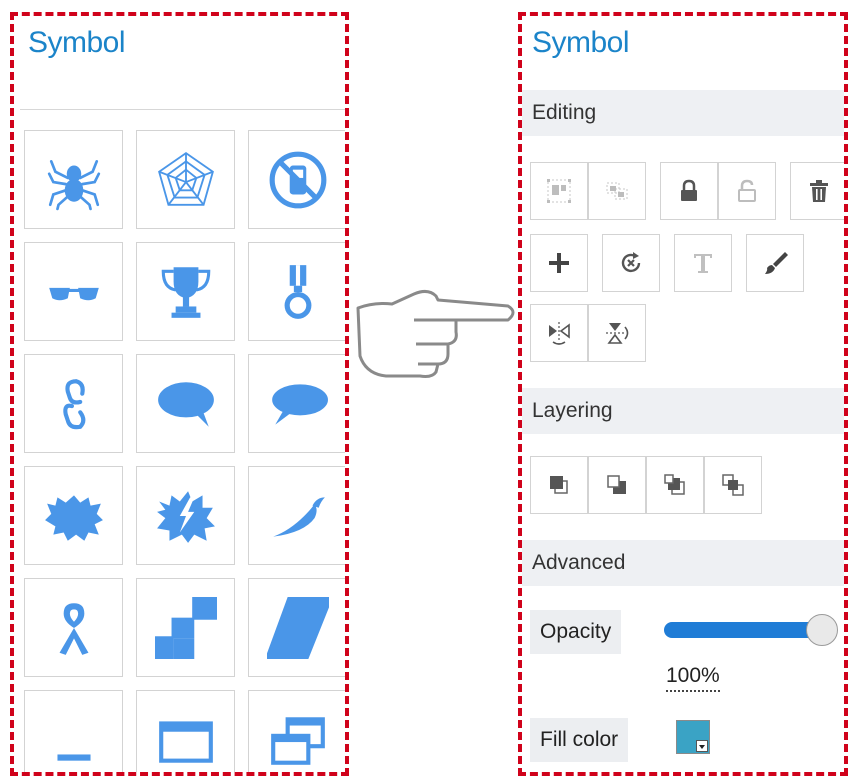 This screenshot has width=858, height=780. I want to click on minimize-window-icon, so click(73, 757).